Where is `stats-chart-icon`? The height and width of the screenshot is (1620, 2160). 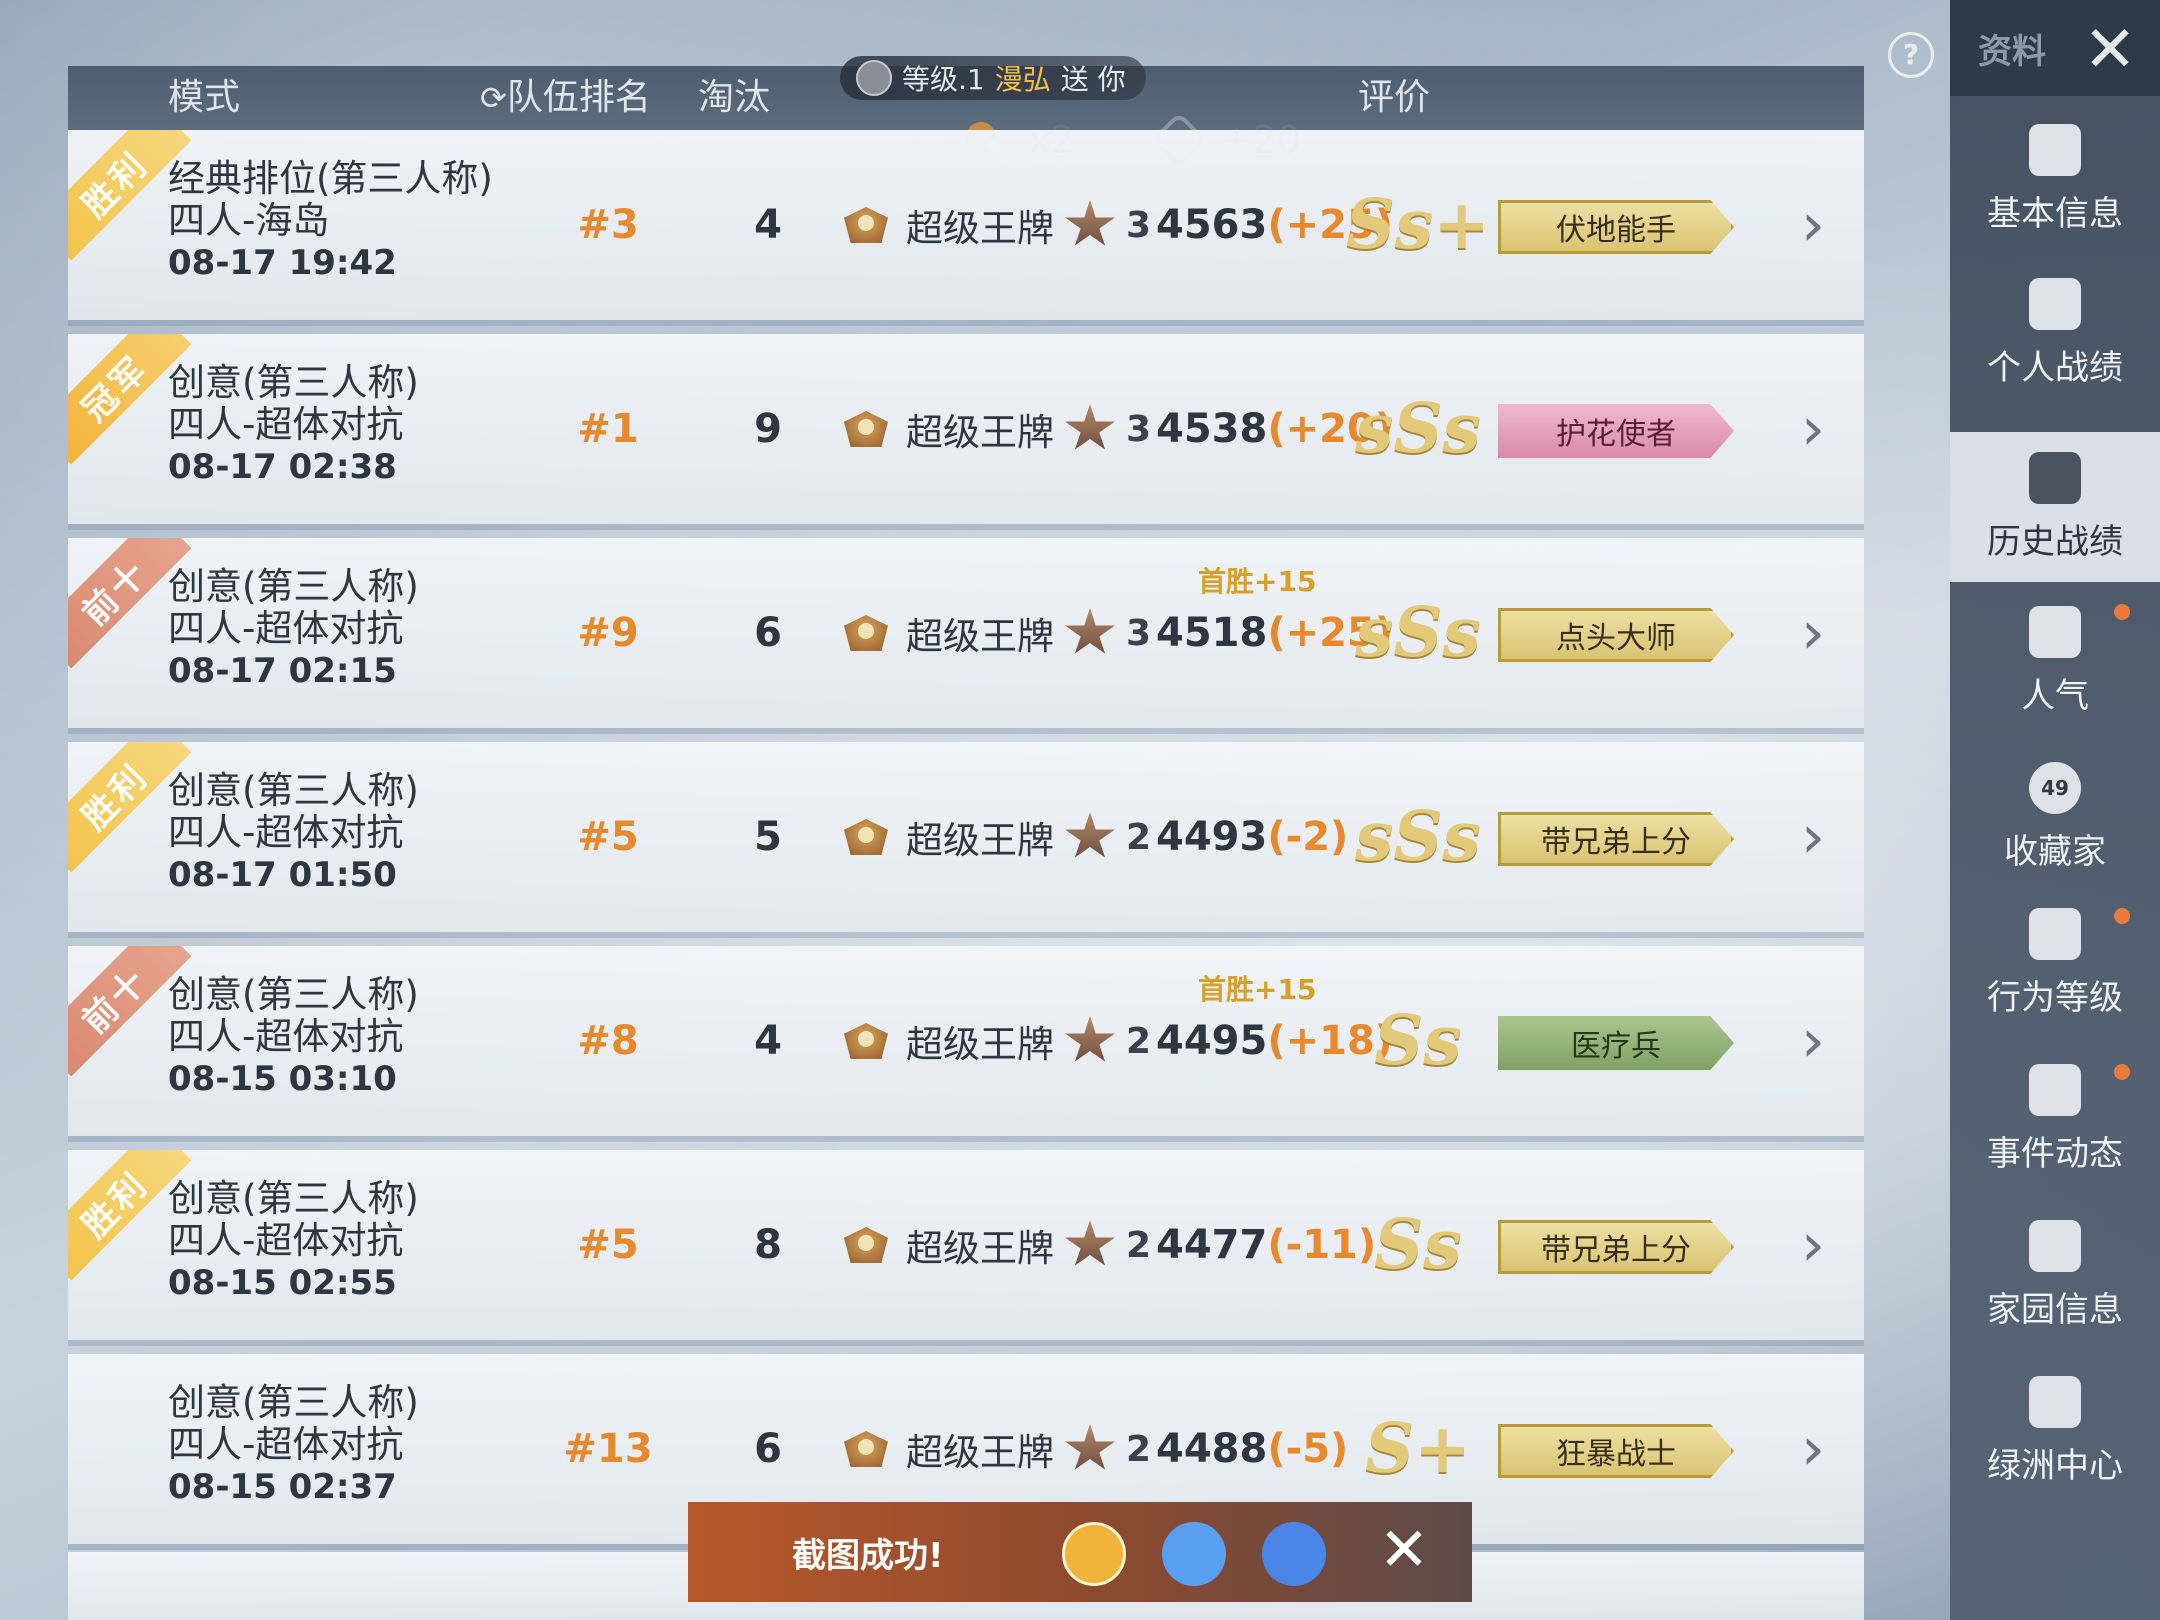
stats-chart-icon is located at coordinates (2055, 303).